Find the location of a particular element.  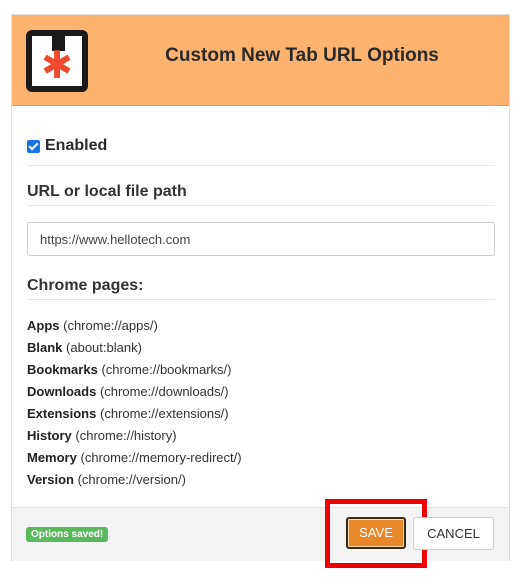

list-item: Blank (about:blank) is located at coordinates (134, 350).